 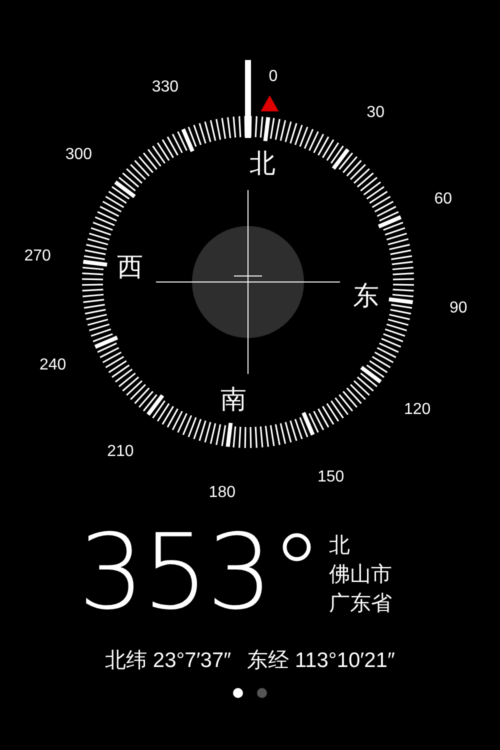 What do you see at coordinates (417, 409) in the screenshot?
I see `degree-label: 120` at bounding box center [417, 409].